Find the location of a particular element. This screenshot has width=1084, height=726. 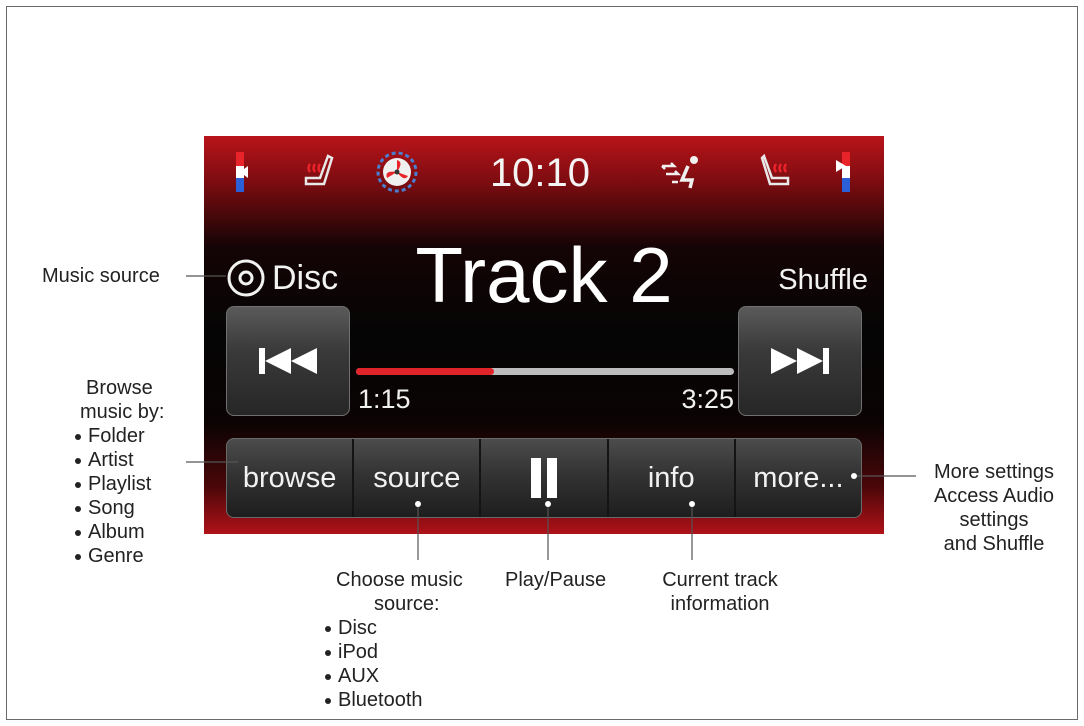

list-item: Artist is located at coordinates (118, 460).